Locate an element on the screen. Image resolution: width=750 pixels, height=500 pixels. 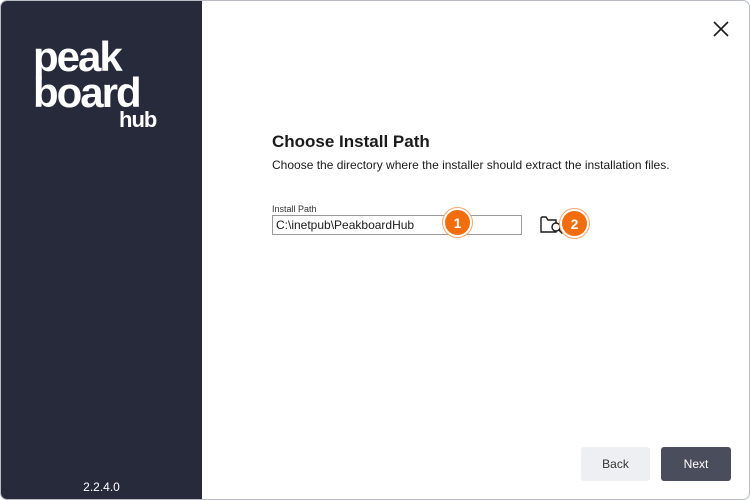
step-marker-1: 1 is located at coordinates (457, 222).